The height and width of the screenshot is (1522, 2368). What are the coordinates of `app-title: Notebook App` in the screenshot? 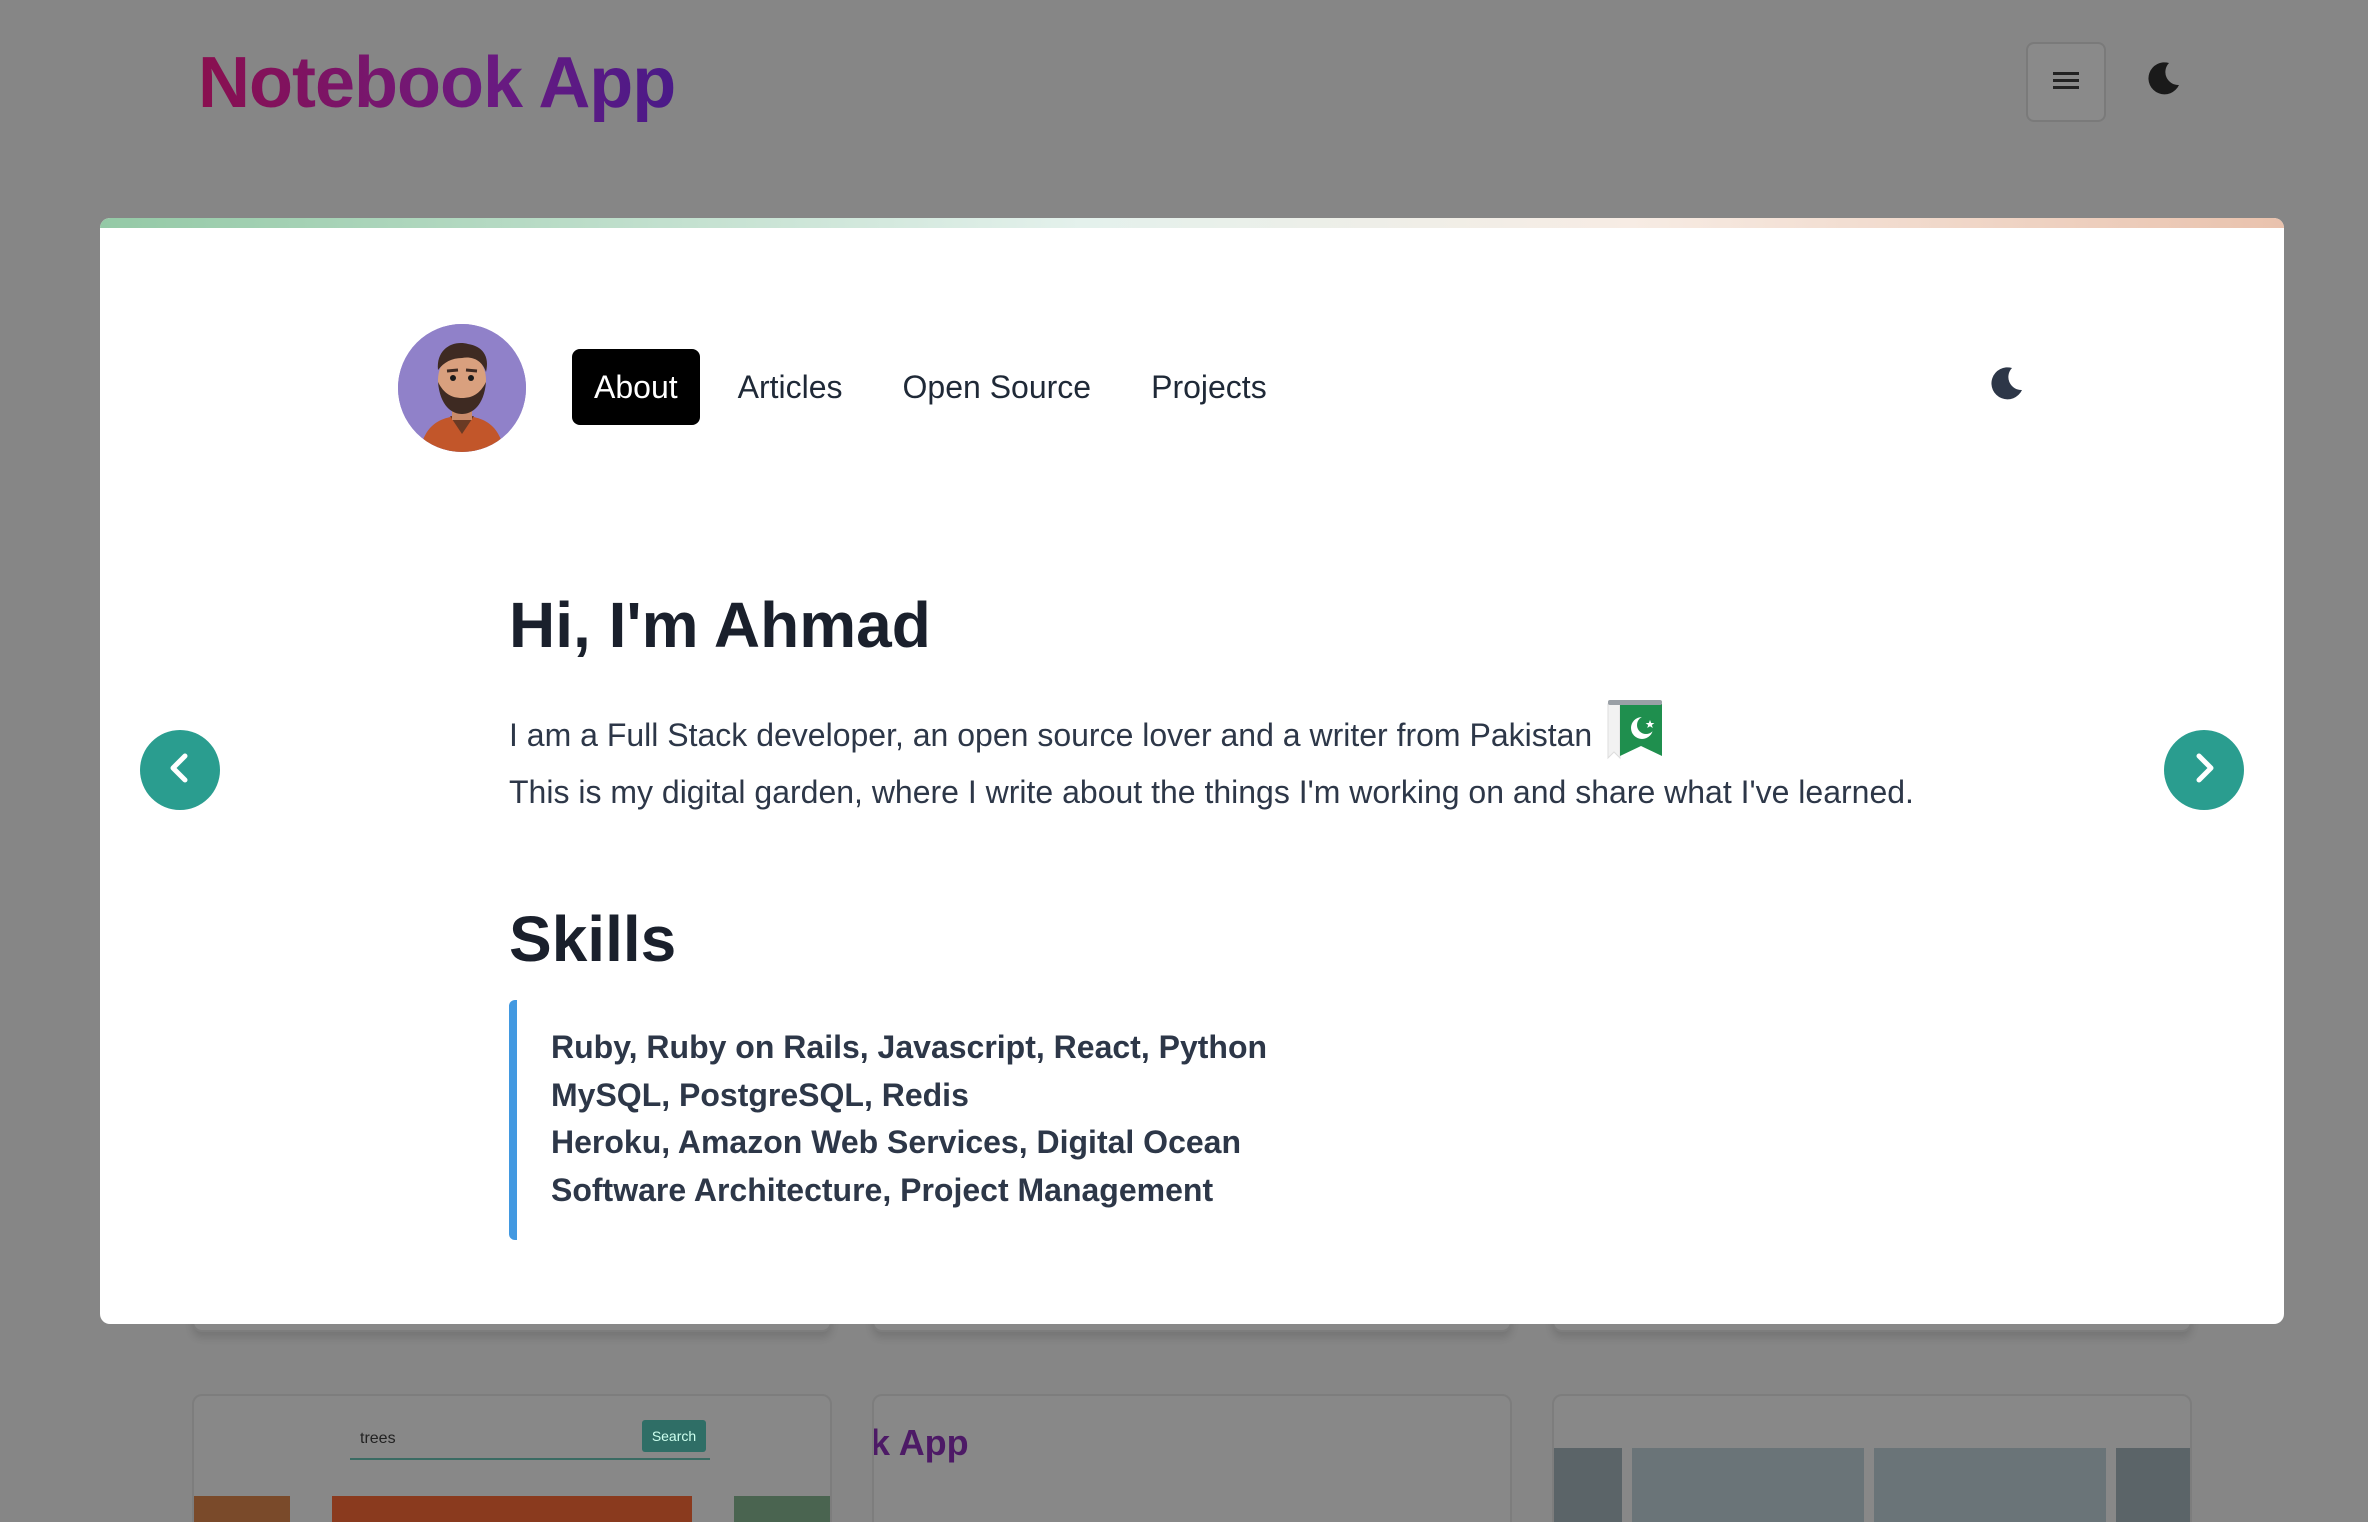 It's located at (437, 83).